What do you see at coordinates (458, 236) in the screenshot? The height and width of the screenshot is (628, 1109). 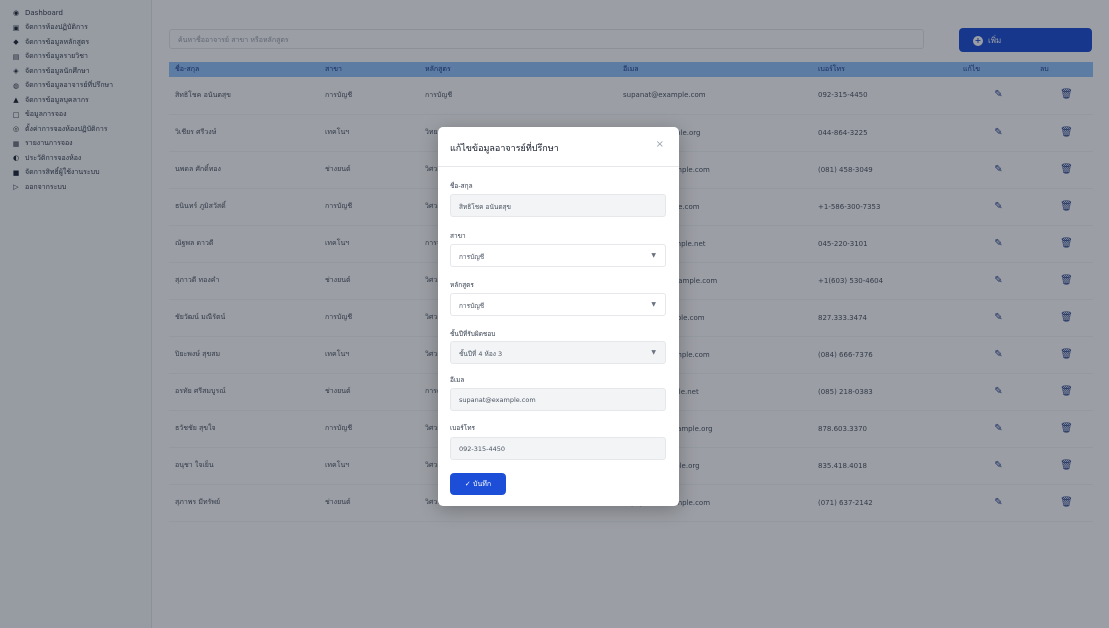 I see `branch-label: สาขา` at bounding box center [458, 236].